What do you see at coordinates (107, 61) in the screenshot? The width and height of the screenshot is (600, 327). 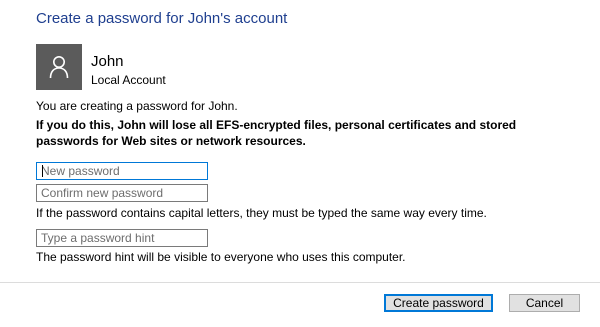 I see `account-name: John` at bounding box center [107, 61].